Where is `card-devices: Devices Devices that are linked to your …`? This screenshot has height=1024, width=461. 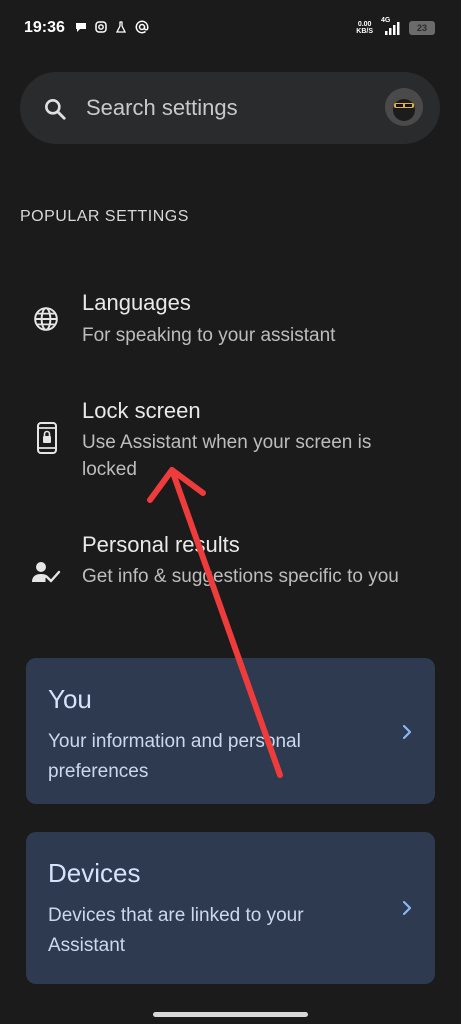 card-devices: Devices Devices that are linked to your … is located at coordinates (230, 908).